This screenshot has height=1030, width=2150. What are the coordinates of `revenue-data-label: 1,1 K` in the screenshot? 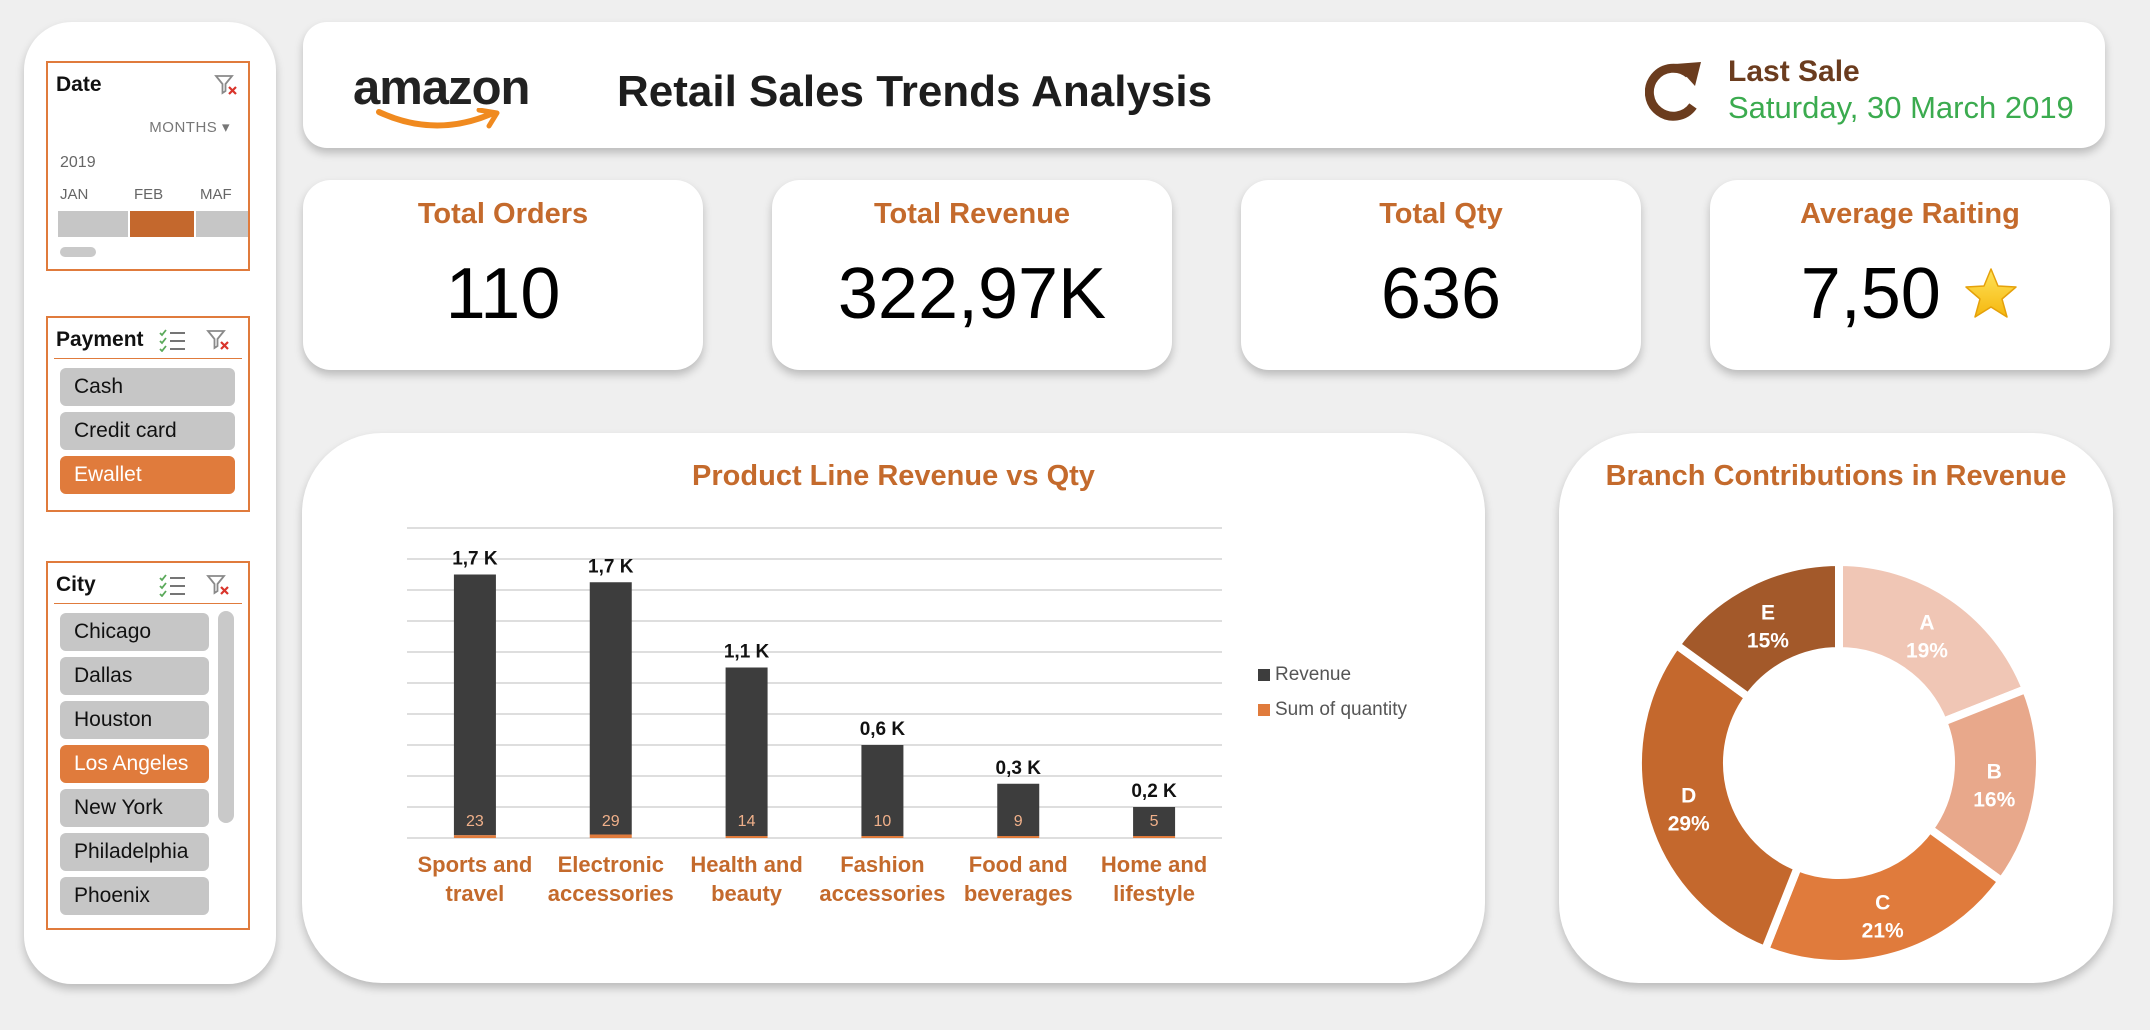 It's located at (747, 652).